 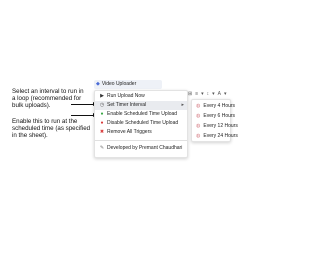 I want to click on chevron-right-icon: ▸, so click(x=182, y=105).